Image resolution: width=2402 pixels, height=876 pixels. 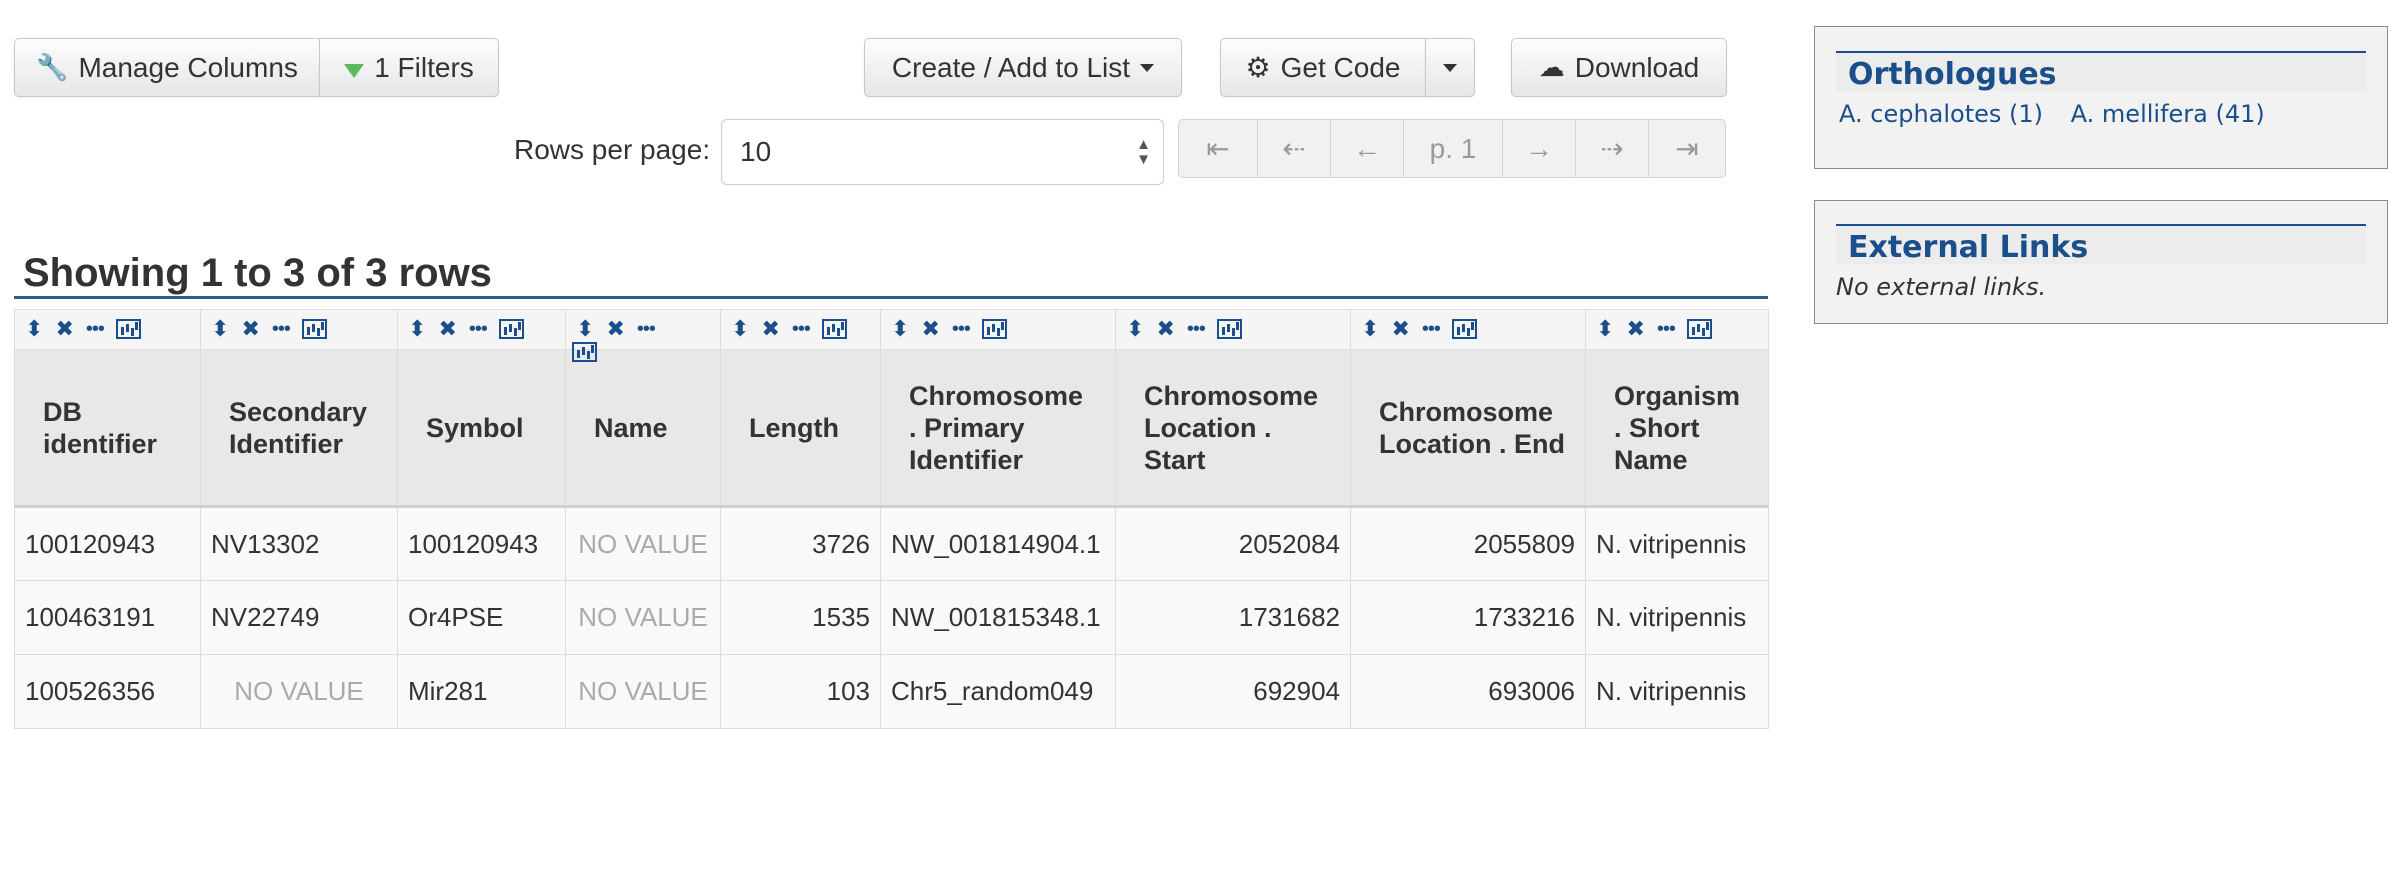 What do you see at coordinates (481, 428) in the screenshot?
I see `column-header: Symbol` at bounding box center [481, 428].